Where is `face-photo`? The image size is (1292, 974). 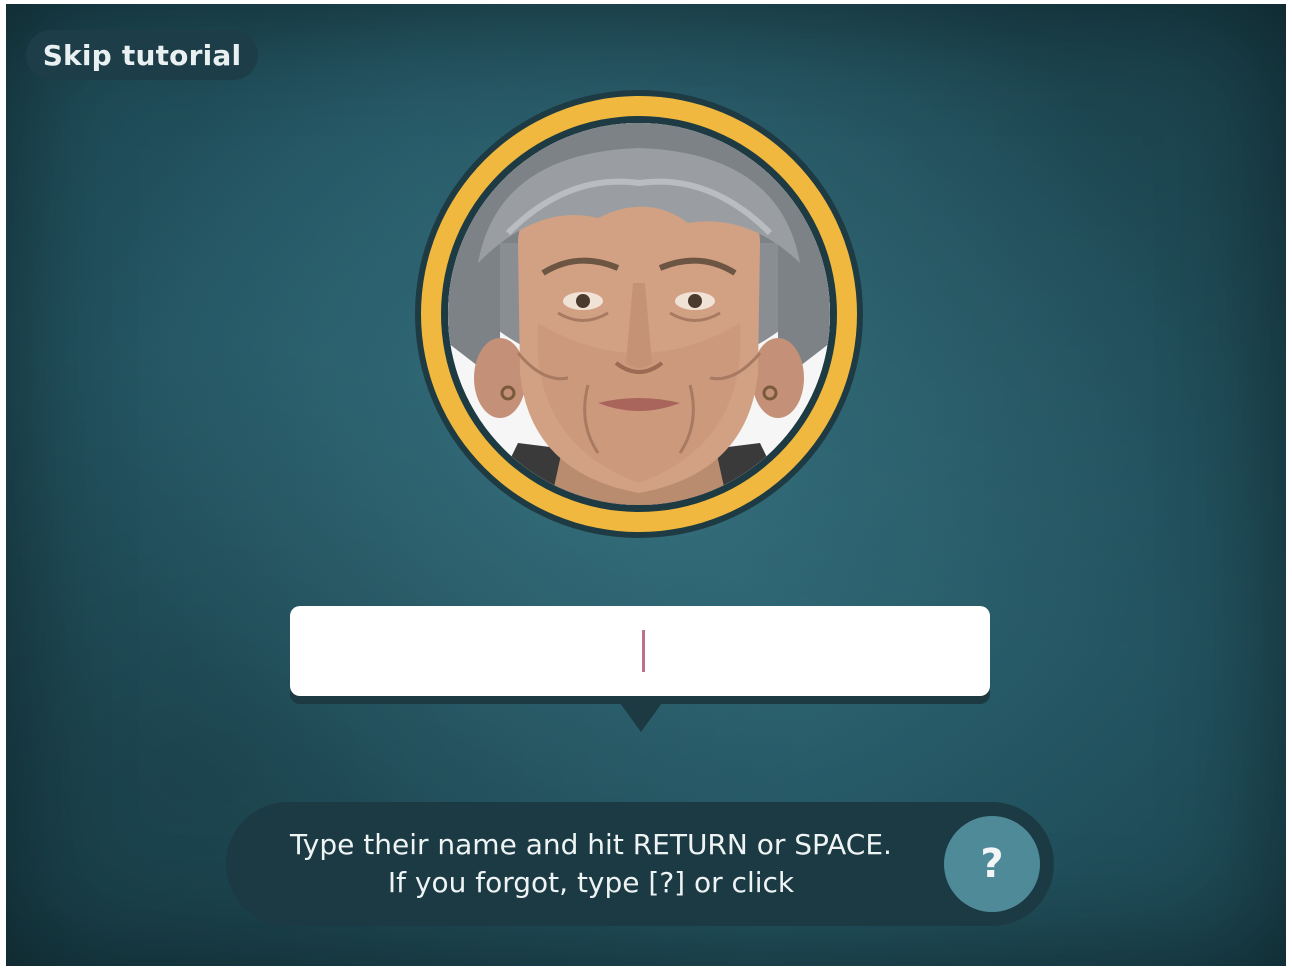
face-photo is located at coordinates (639, 314).